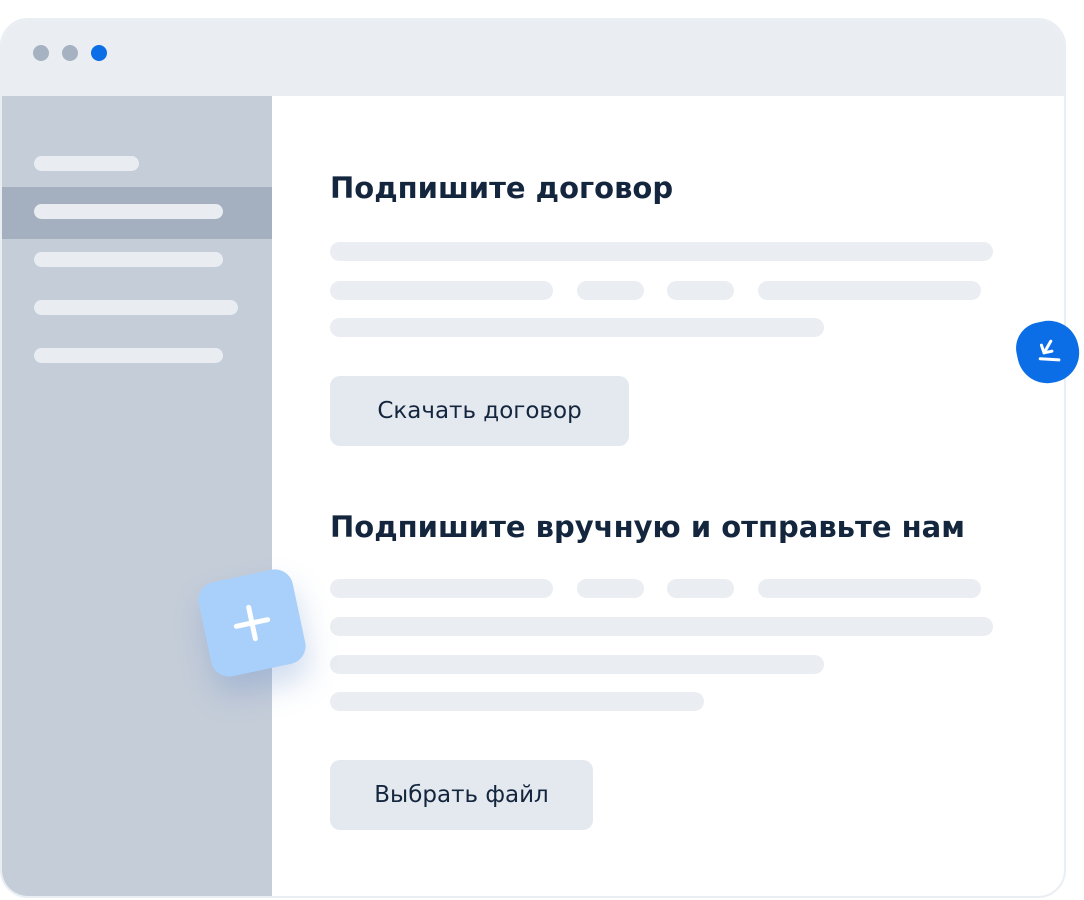 The image size is (1084, 900). Describe the element at coordinates (461, 795) in the screenshot. I see `choose-file-button: Выбрать файл` at that location.